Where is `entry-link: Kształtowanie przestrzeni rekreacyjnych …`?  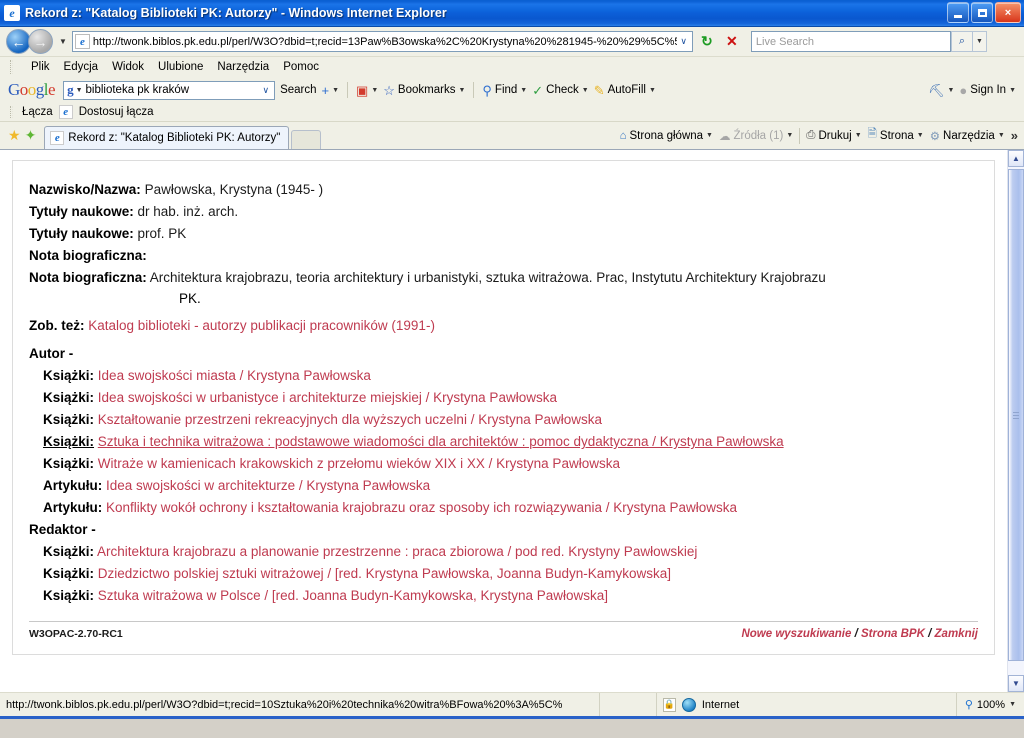
entry-link: Kształtowanie przestrzeni rekreacyjnych … is located at coordinates (350, 419).